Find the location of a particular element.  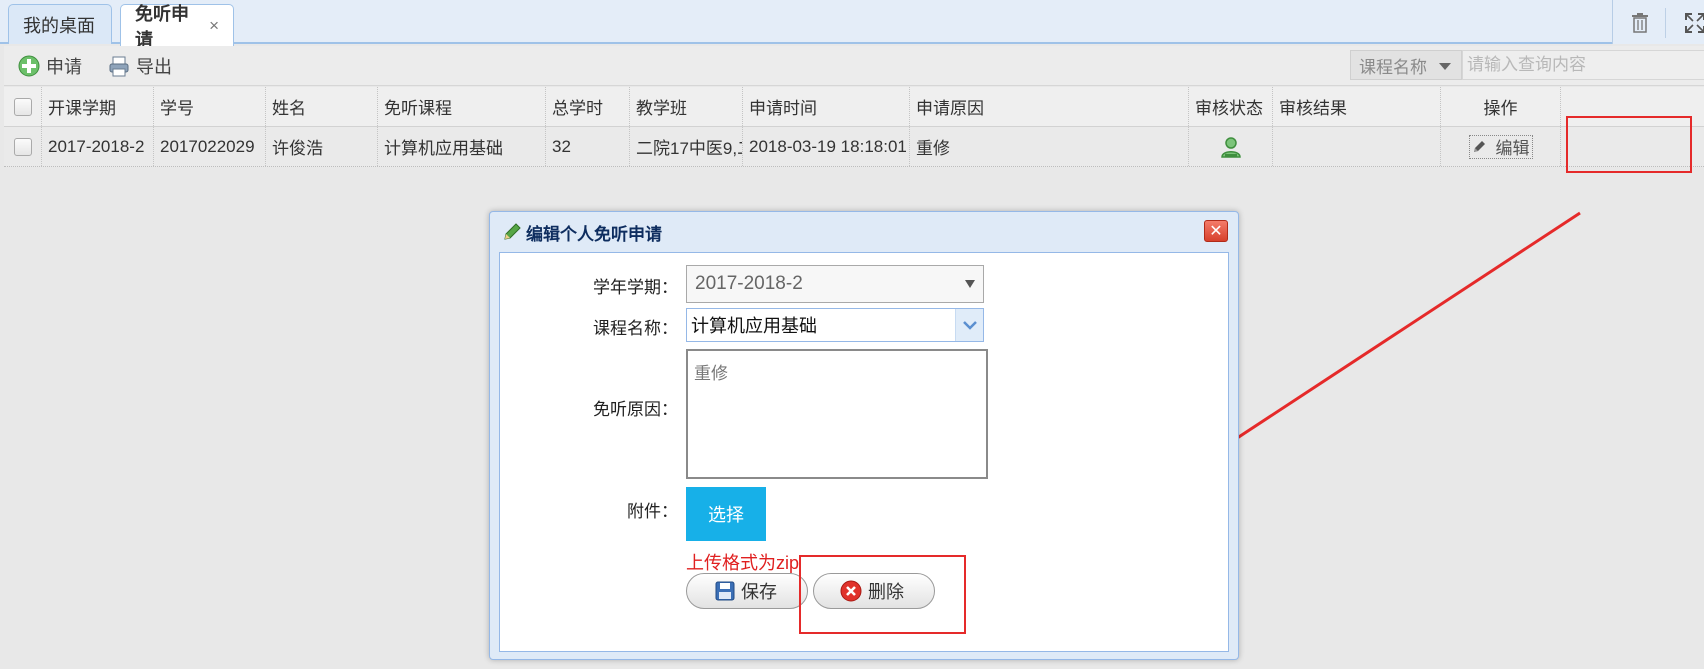

tab-bar: 我的桌面 免听申请 × is located at coordinates (852, 25).